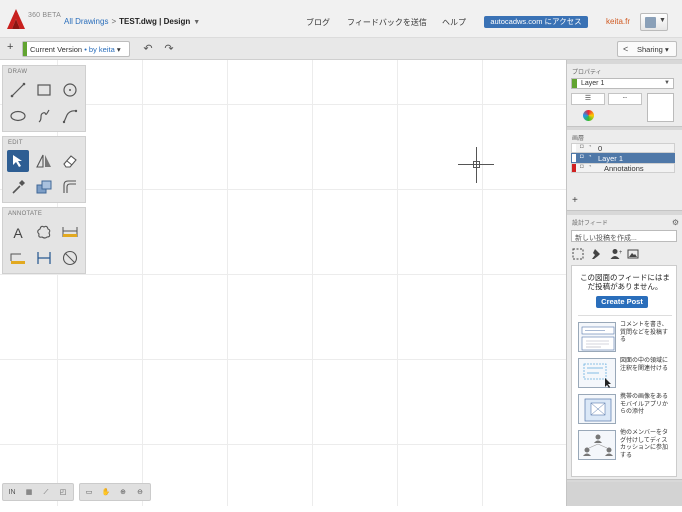 The height and width of the screenshot is (512, 682). I want to click on ellipse-tool-icon, so click(18, 116).